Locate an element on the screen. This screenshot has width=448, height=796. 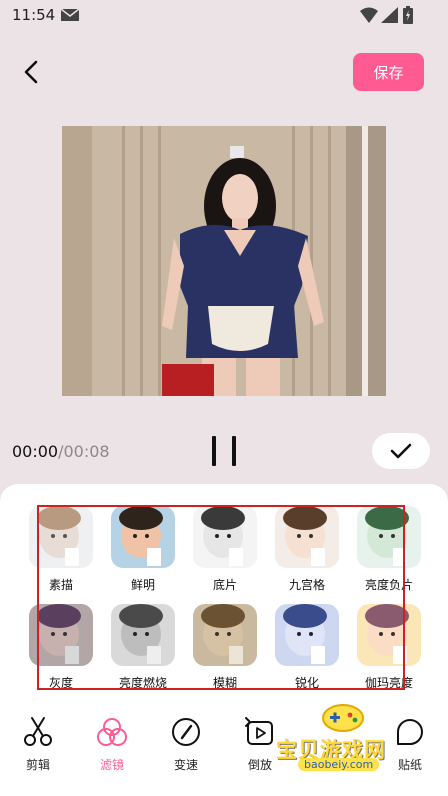
filter-label: 素描 is located at coordinates (60, 585).